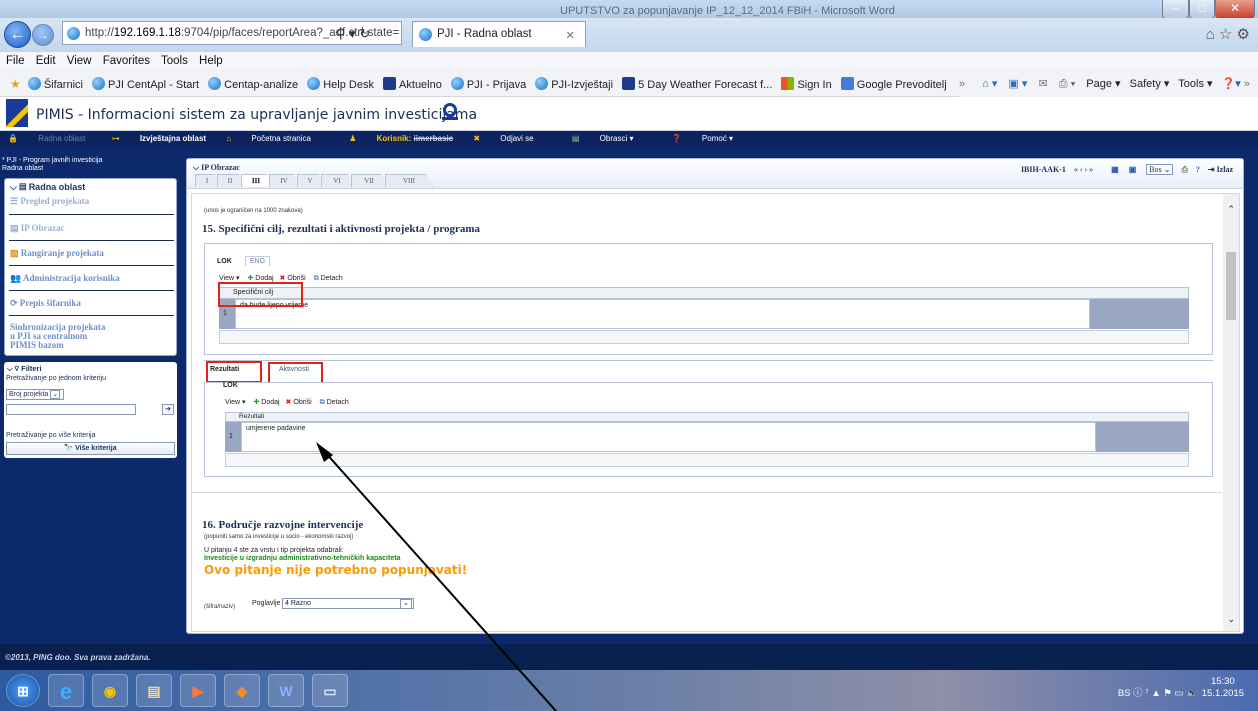  What do you see at coordinates (310, 180) in the screenshot?
I see `tab-v: V` at bounding box center [310, 180].